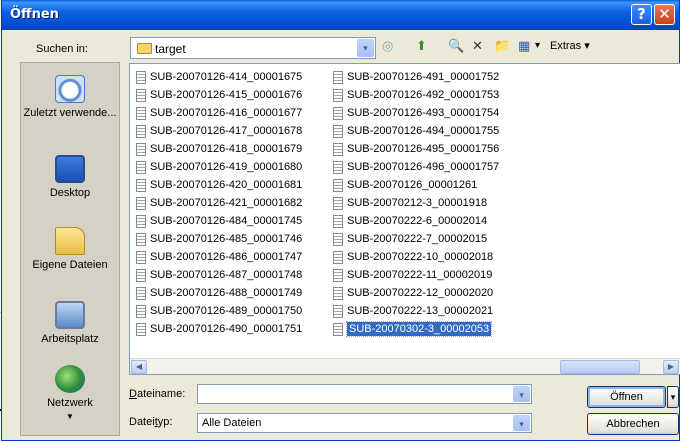 Image resolution: width=680 pixels, height=441 pixels. Describe the element at coordinates (570, 46) in the screenshot. I see `extras-menu: Extras ▾` at that location.